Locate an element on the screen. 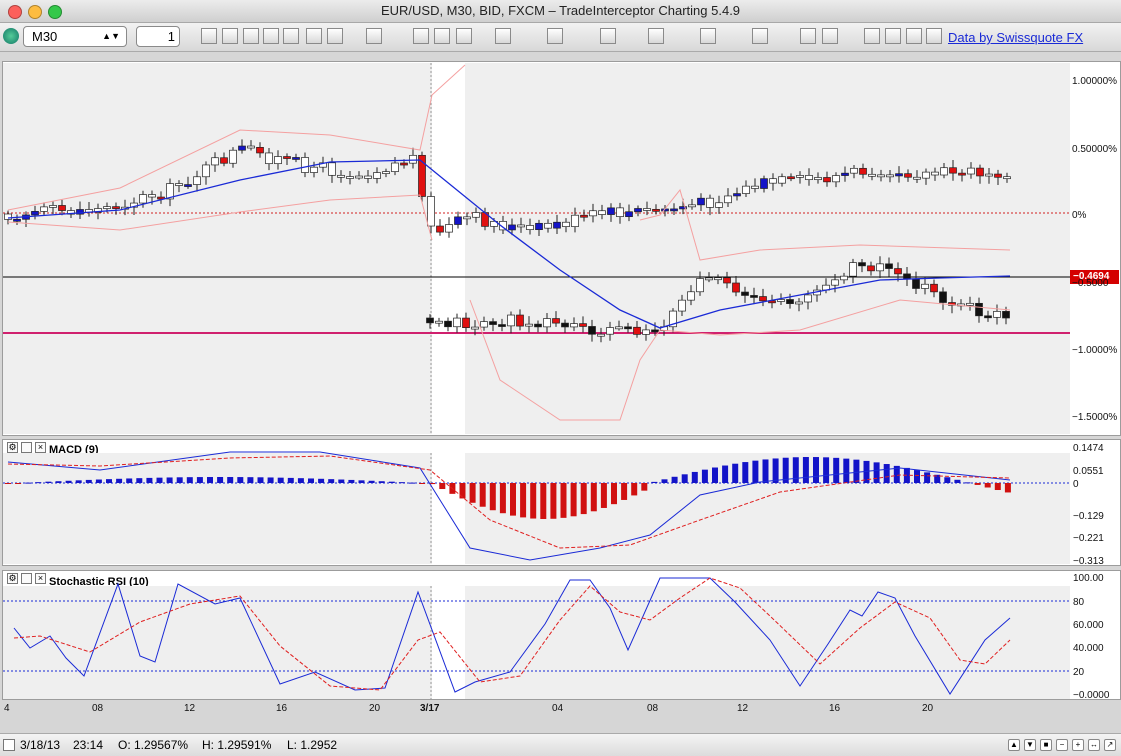  toolbar: M30 ▲▼ 1 Data by Swissquote FX is located at coordinates (560, 37).